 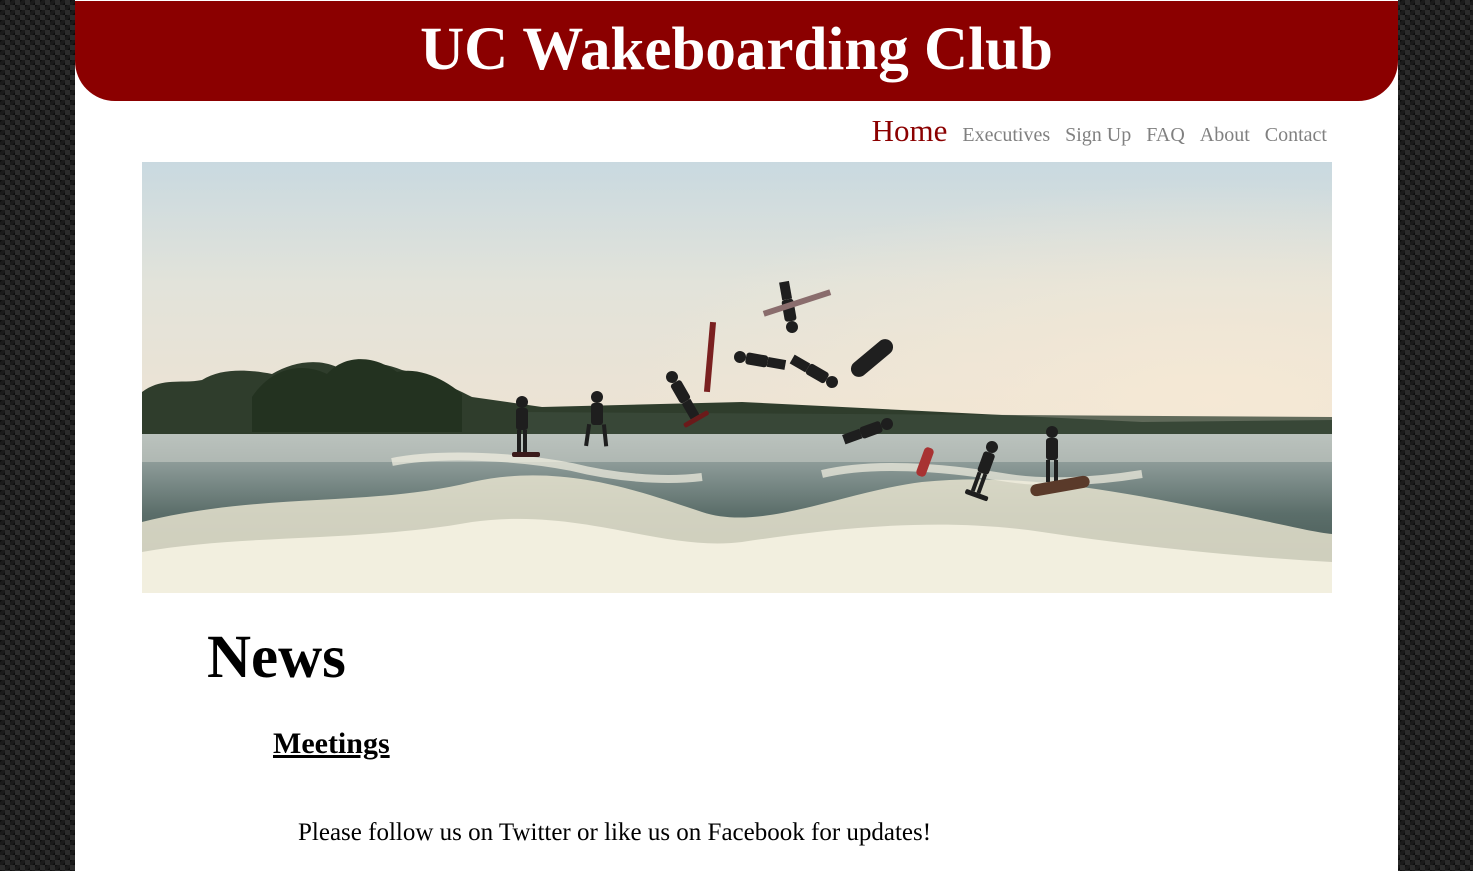 I want to click on site-banner: UC Wakeboarding Club, so click(x=736, y=51).